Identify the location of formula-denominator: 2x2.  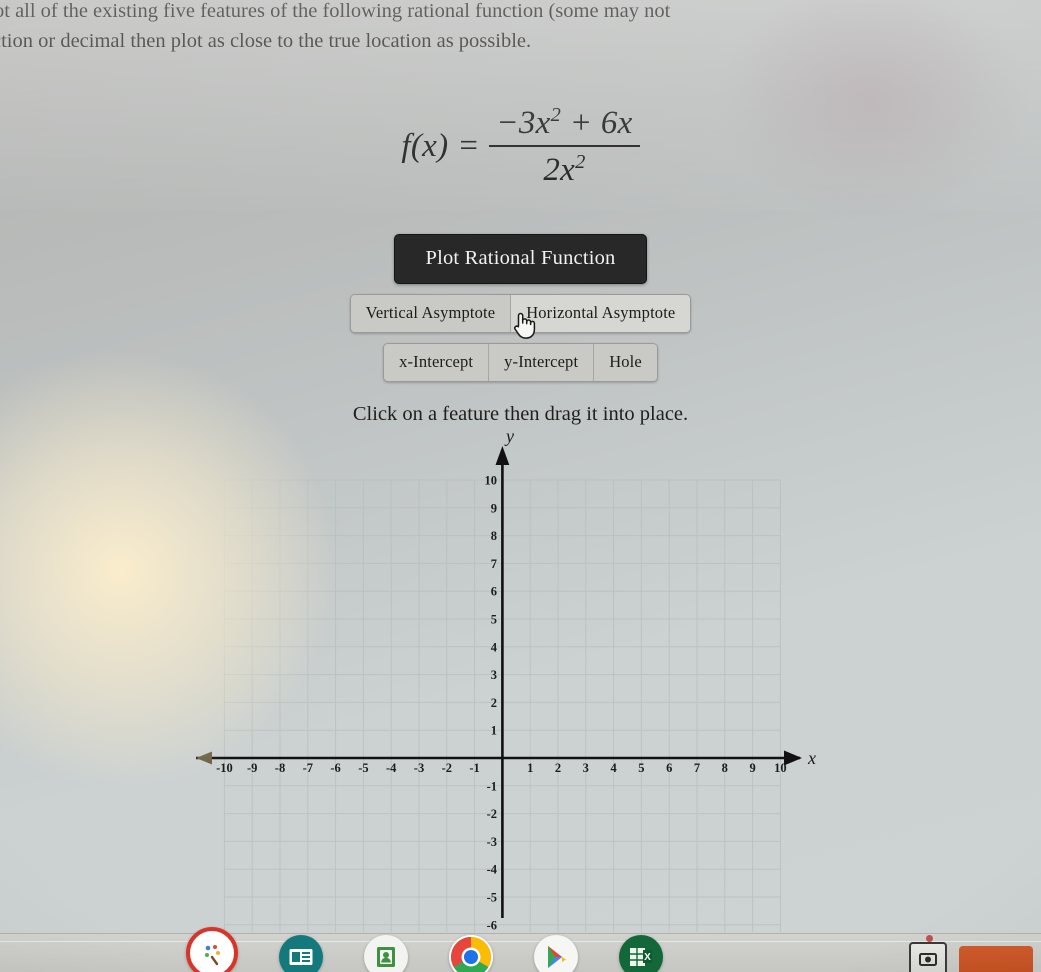
(564, 168).